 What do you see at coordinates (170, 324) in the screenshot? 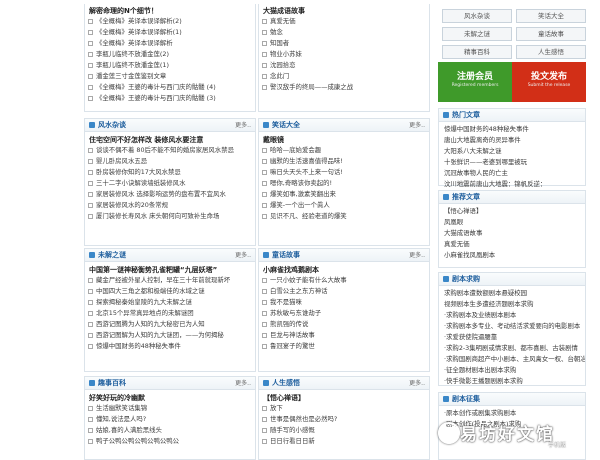
I see `list-item: 西游记图腾为人知的九大秘密已为人知` at bounding box center [170, 324].